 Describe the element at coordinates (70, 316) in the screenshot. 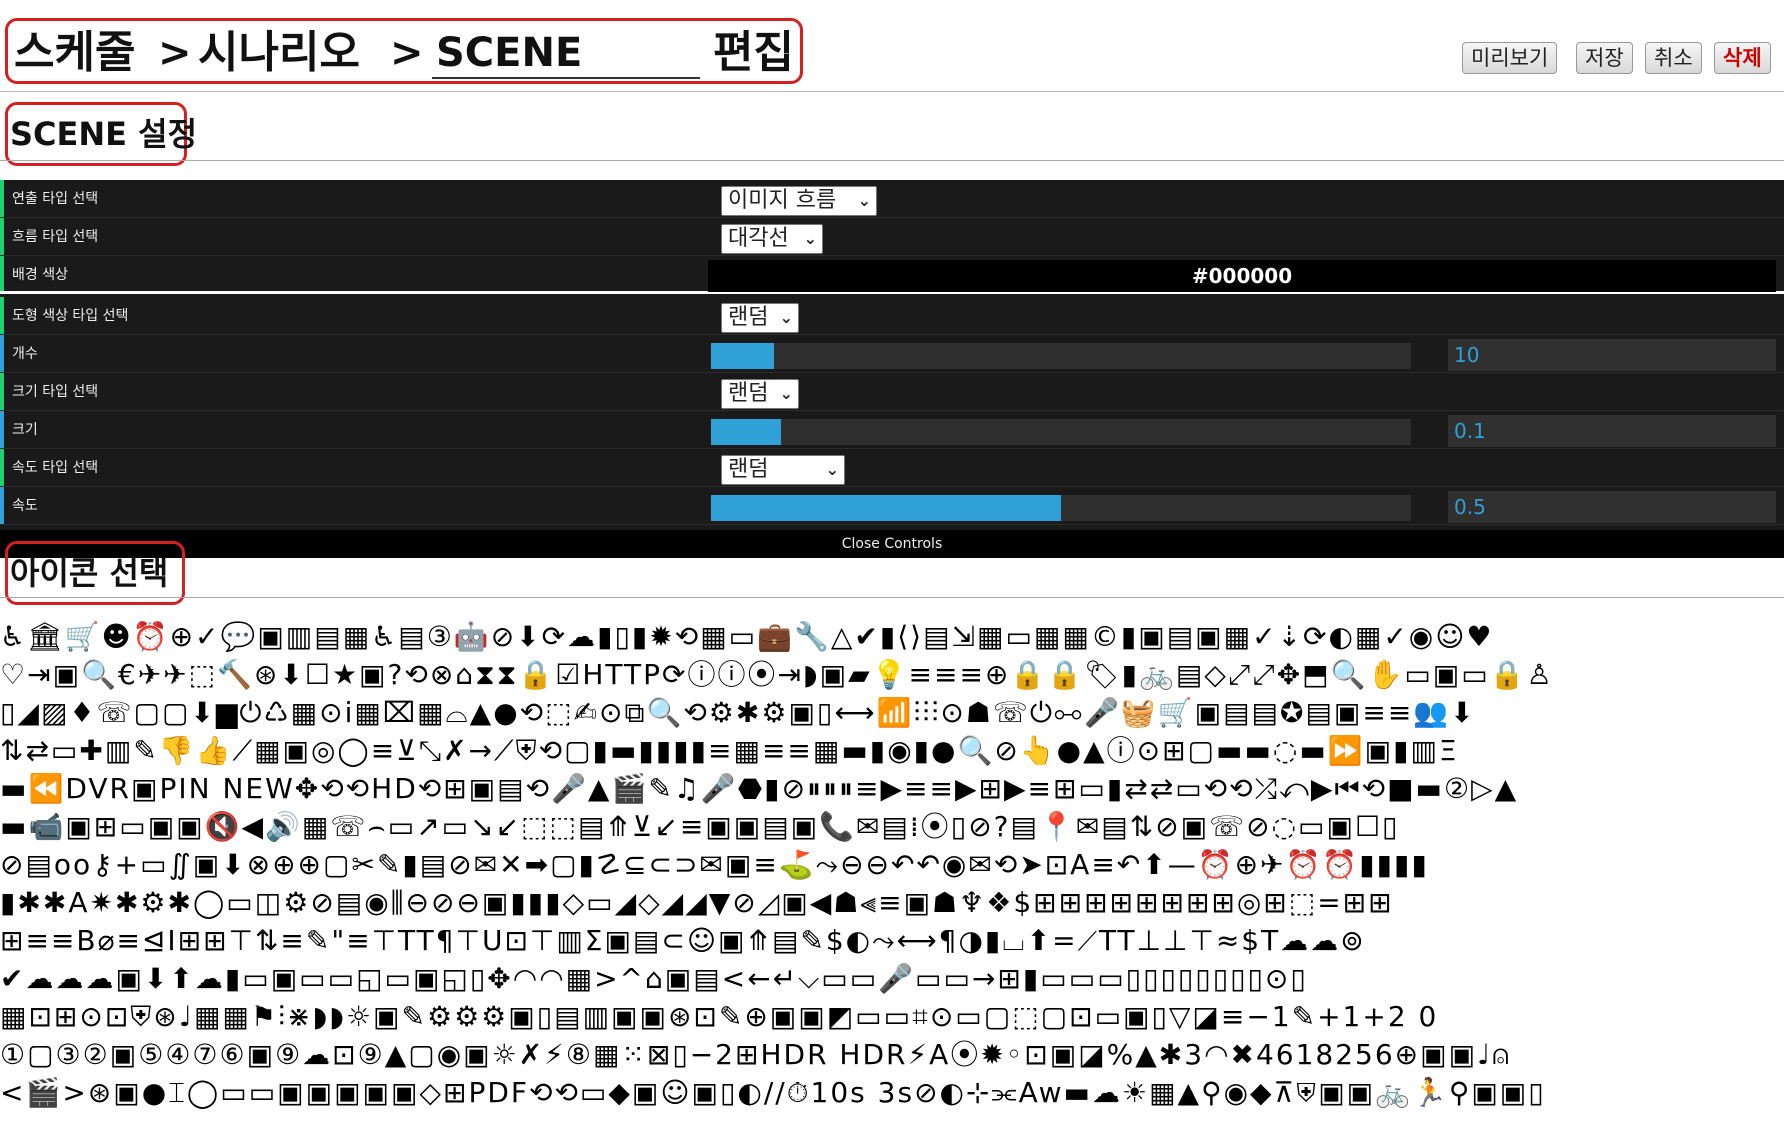

I see `control-label: 도형 색상 타입 선택` at that location.